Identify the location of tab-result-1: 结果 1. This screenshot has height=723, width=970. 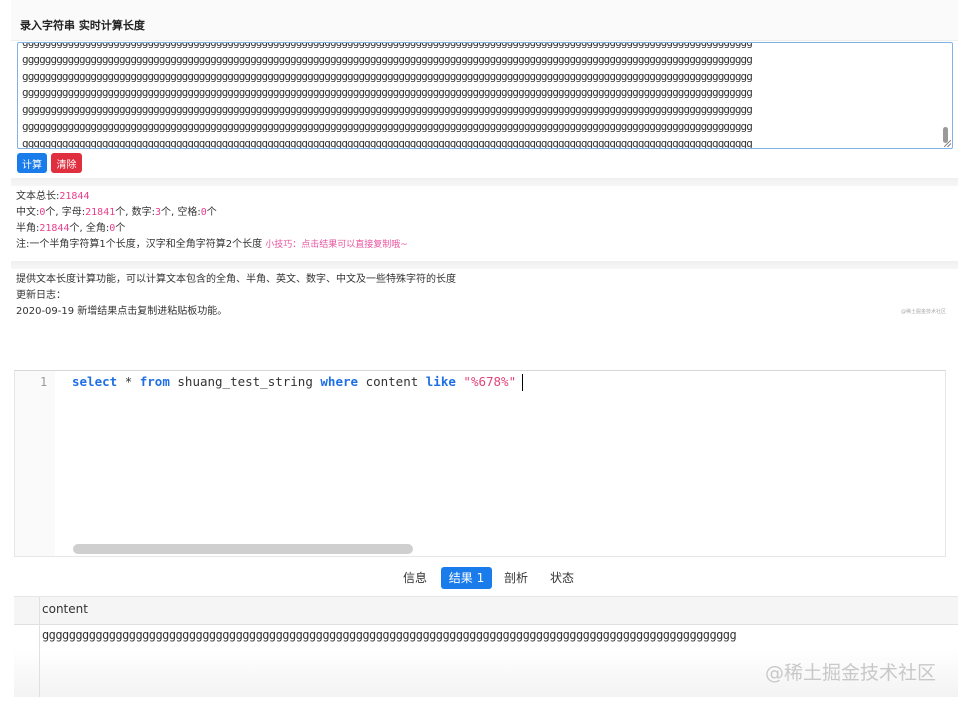
(466, 578).